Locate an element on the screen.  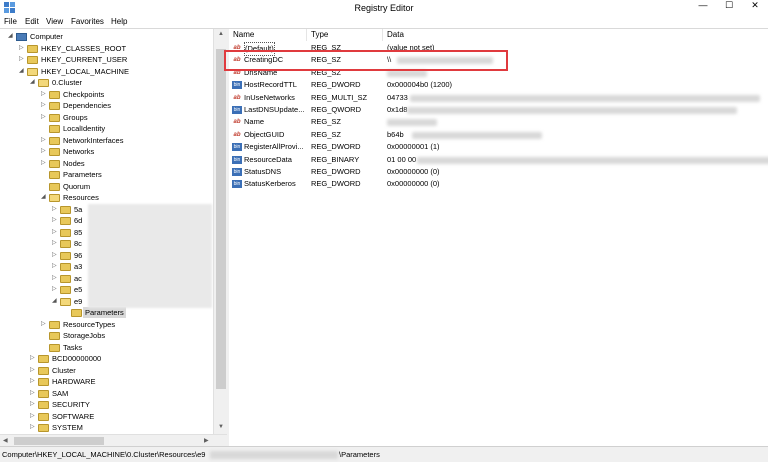
tree-item-label: Checkpoints is located at coordinates (83, 94).